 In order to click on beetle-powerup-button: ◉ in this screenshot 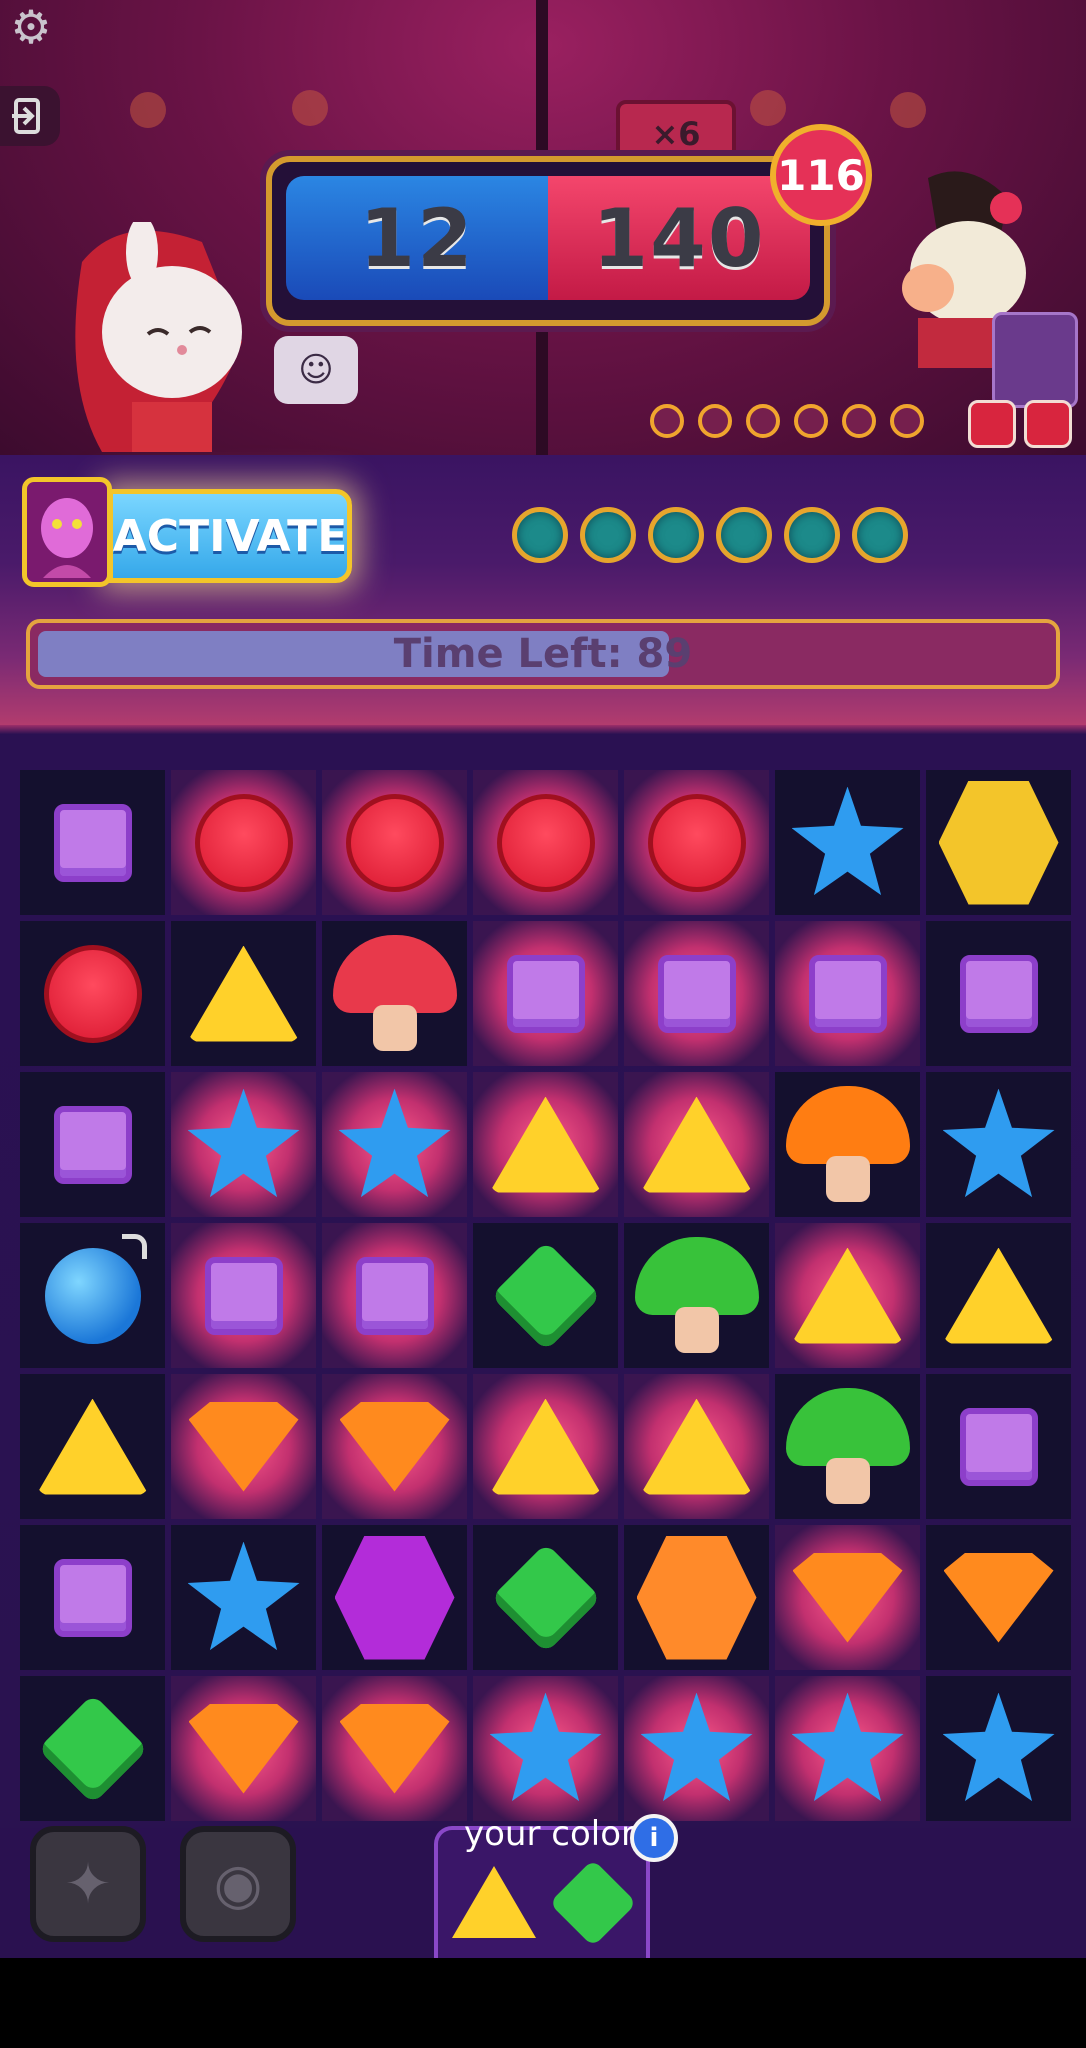, I will do `click(238, 1884)`.